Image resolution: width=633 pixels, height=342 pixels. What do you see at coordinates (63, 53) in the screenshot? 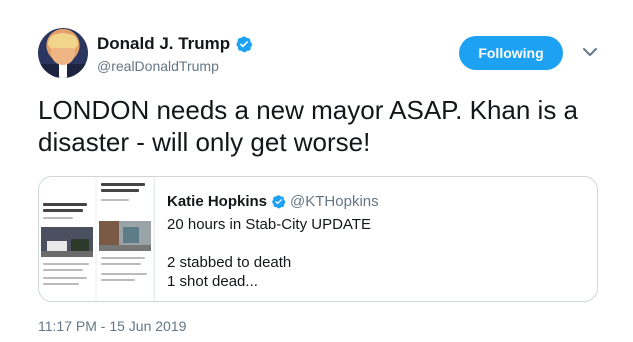
I see `avatar` at bounding box center [63, 53].